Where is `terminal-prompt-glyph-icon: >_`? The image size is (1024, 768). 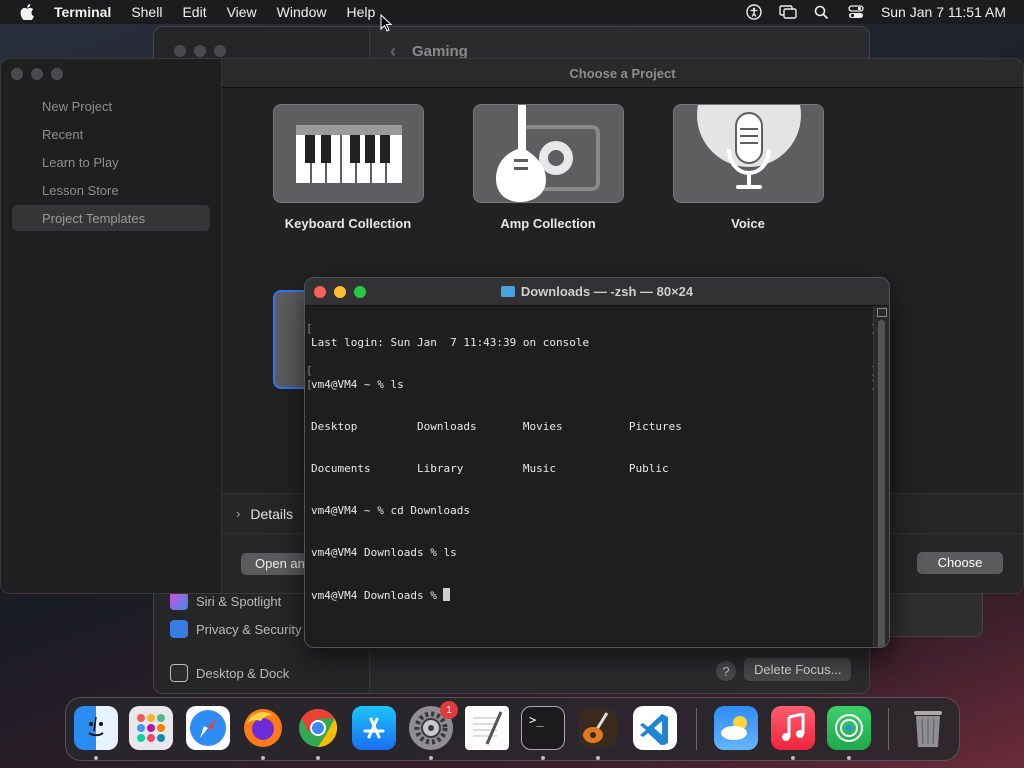 terminal-prompt-glyph-icon: >_ is located at coordinates (536, 720).